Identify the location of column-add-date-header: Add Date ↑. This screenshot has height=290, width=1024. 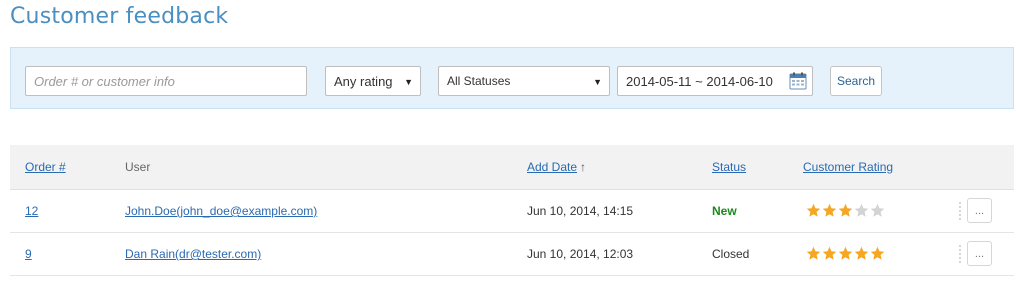
(556, 167).